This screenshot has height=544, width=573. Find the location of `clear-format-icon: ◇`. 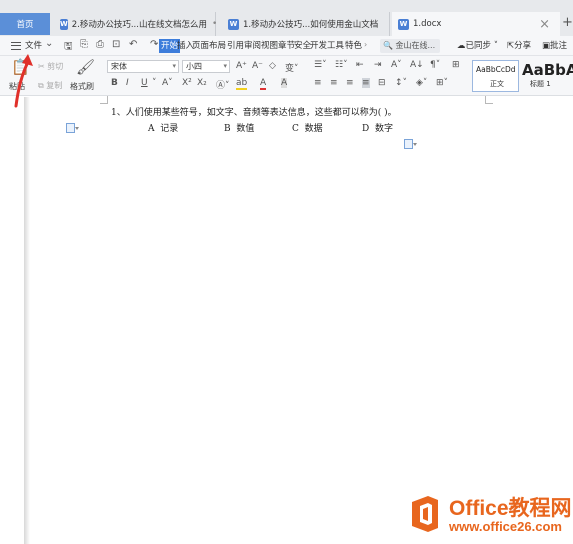

clear-format-icon: ◇ is located at coordinates (272, 66).